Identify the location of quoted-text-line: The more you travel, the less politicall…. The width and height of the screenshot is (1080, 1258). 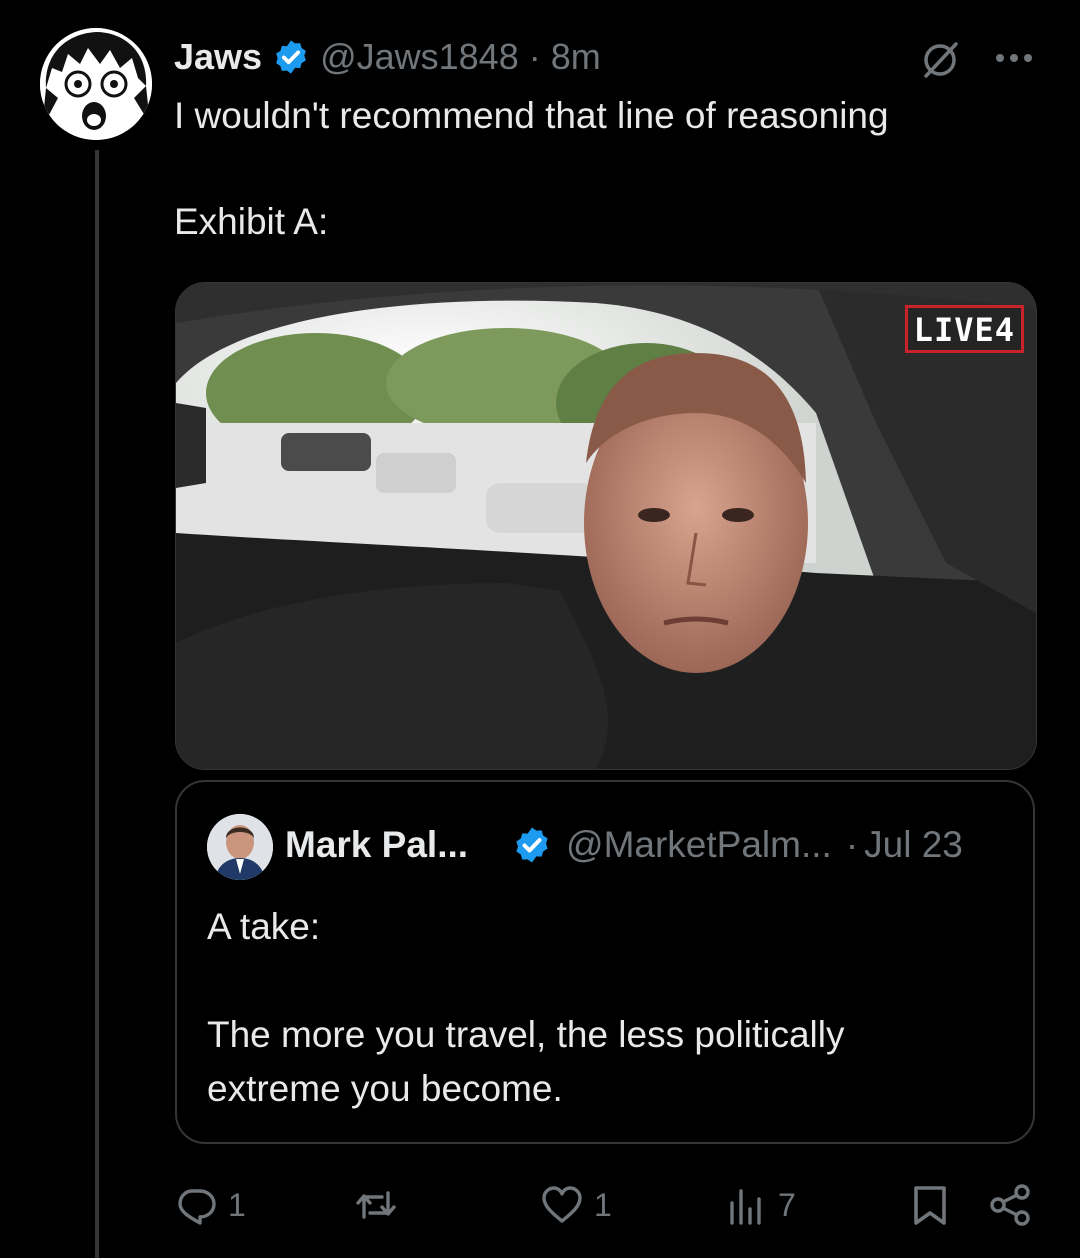
(526, 1034).